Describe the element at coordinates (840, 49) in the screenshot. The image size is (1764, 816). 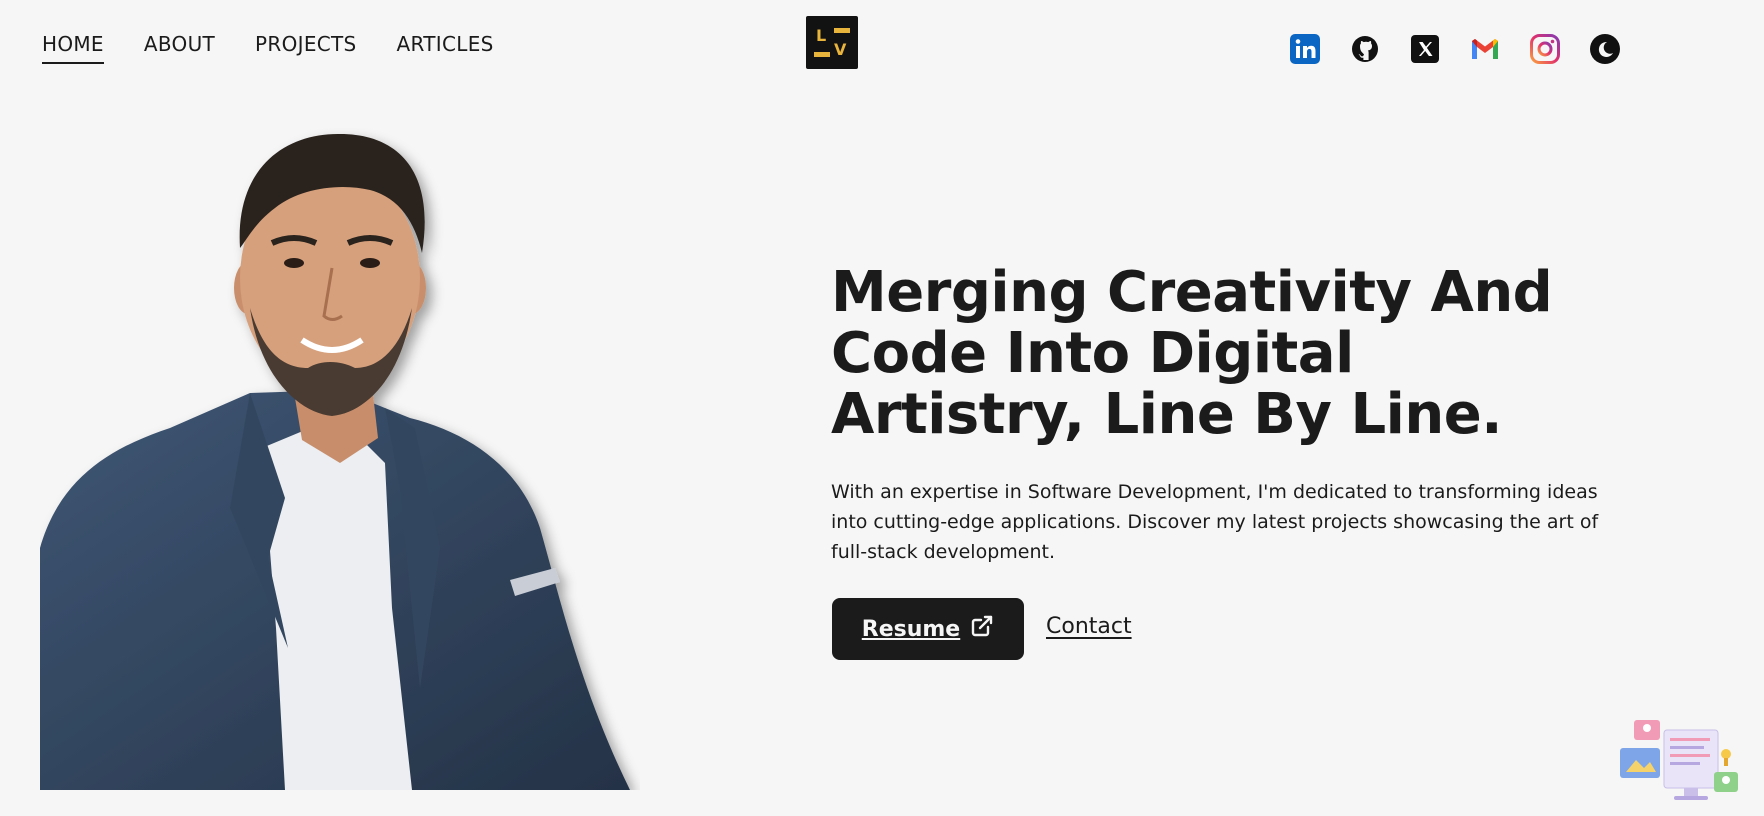
I see `logo-letter-v: V` at that location.